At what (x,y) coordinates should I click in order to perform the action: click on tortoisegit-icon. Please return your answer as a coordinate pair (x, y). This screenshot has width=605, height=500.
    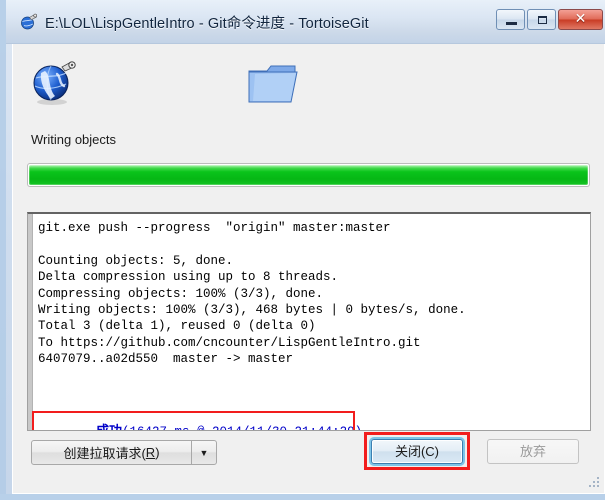
    Looking at the image, I should click on (29, 22).